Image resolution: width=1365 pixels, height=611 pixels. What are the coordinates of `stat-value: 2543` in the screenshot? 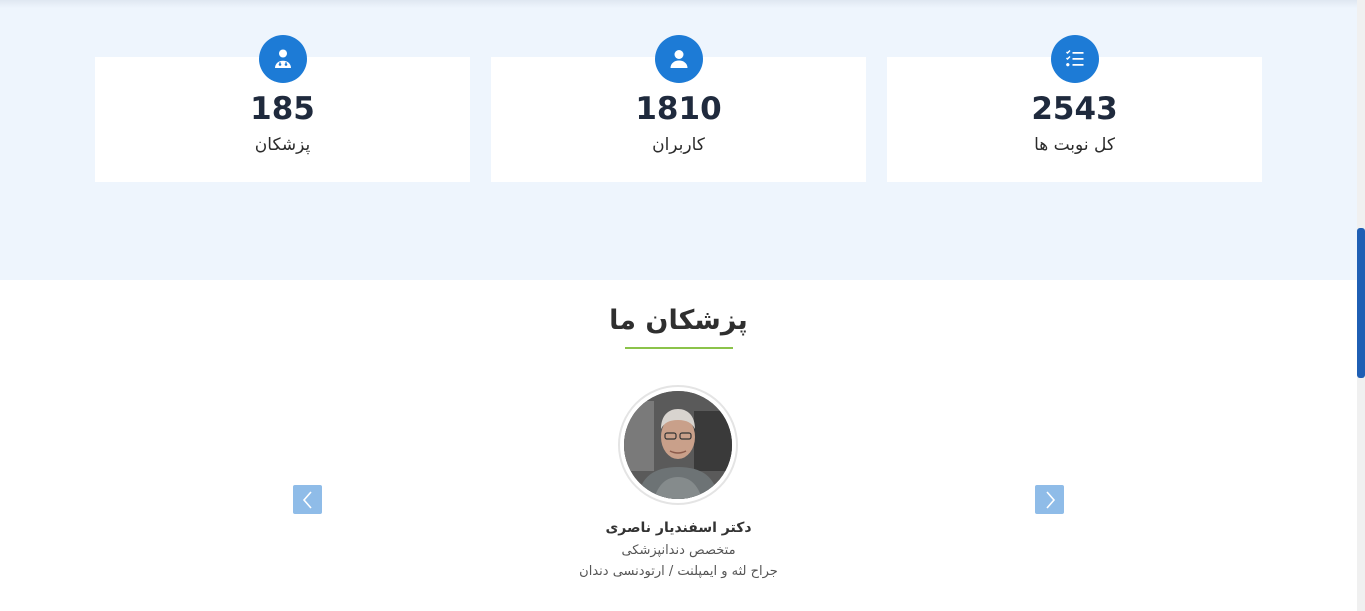 It's located at (1074, 109).